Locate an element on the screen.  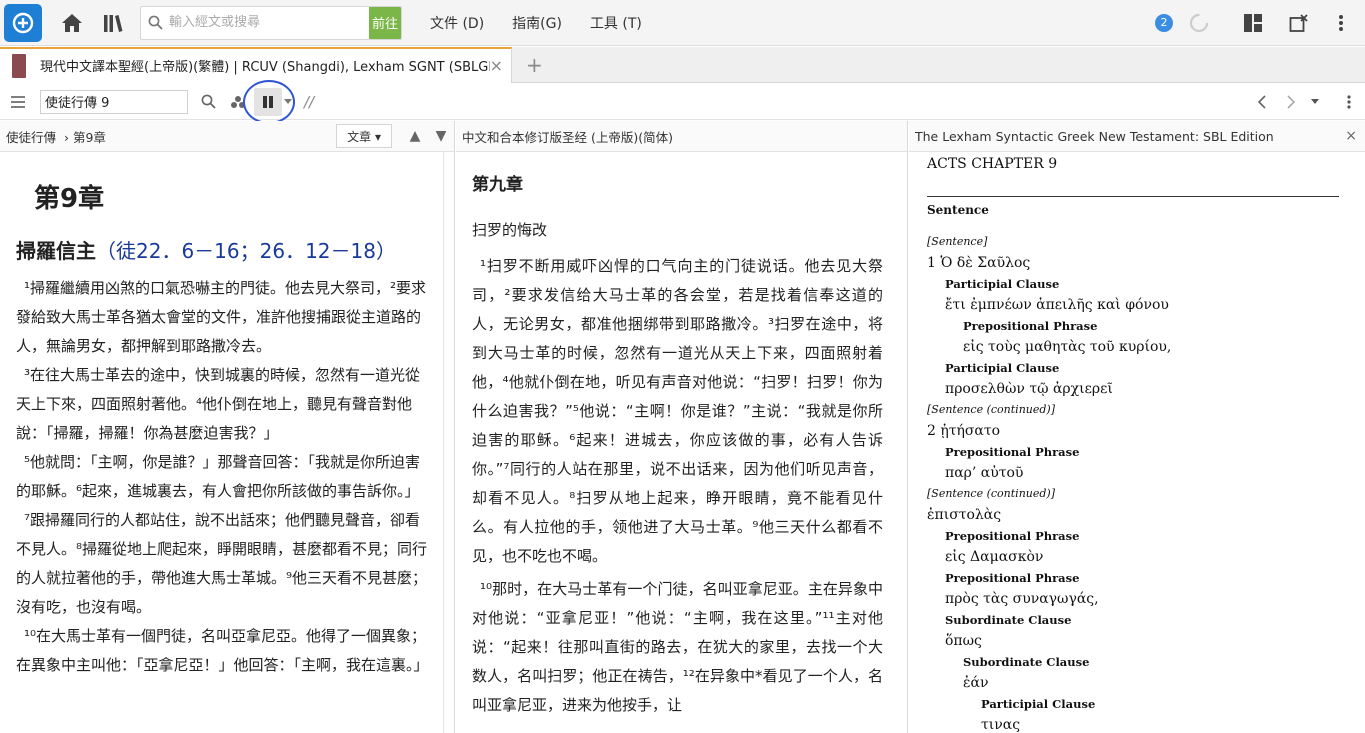
greek-text: τινας is located at coordinates (1138, 723).